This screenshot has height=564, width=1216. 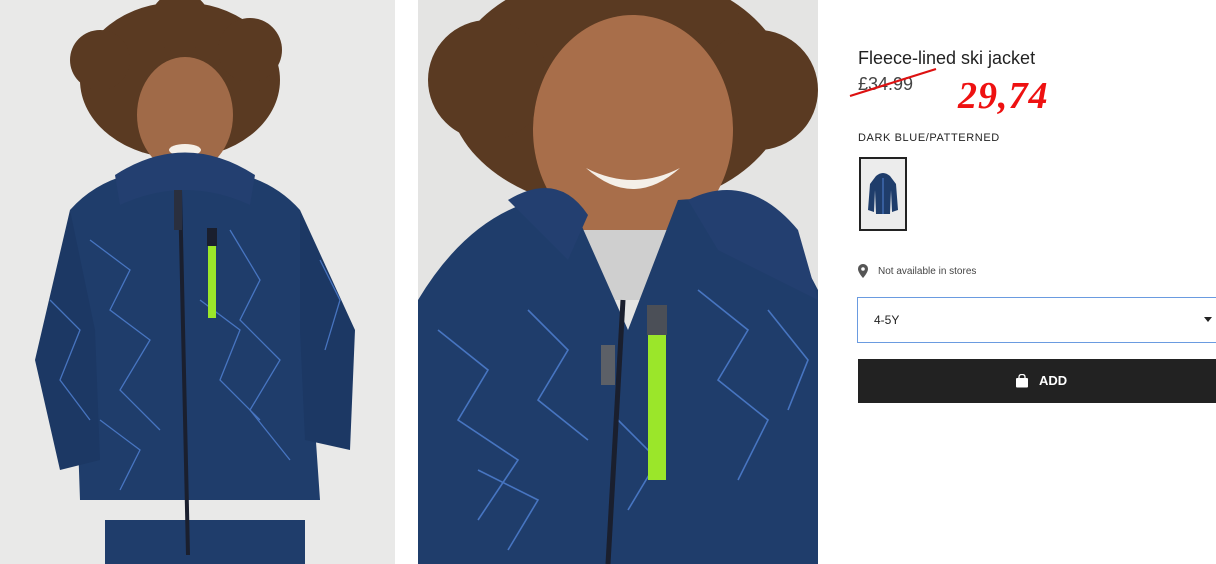 I want to click on add-to-bag-button: ADD, so click(x=1037, y=381).